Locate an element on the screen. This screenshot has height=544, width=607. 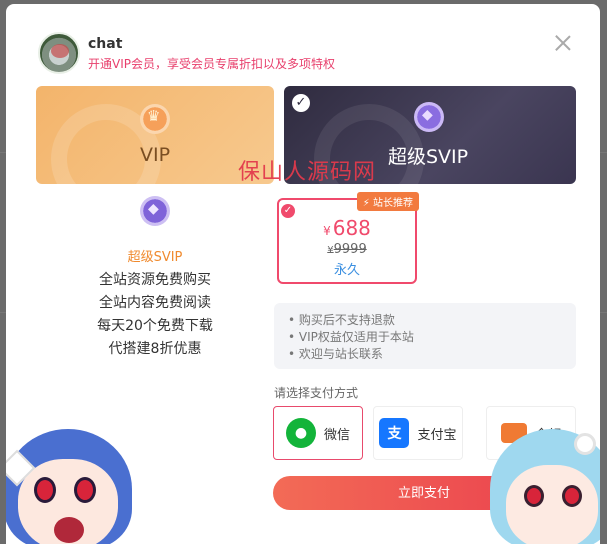
perk-item: 每天20个免费下载 is located at coordinates (155, 326).